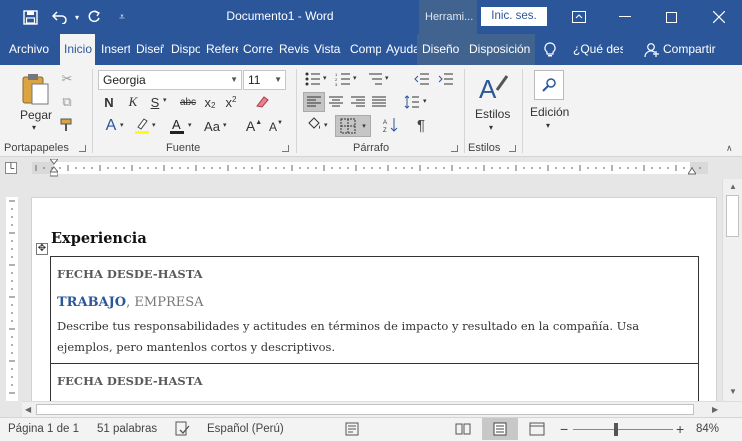  Describe the element at coordinates (352, 430) in the screenshot. I see `accessibility-icon` at that location.